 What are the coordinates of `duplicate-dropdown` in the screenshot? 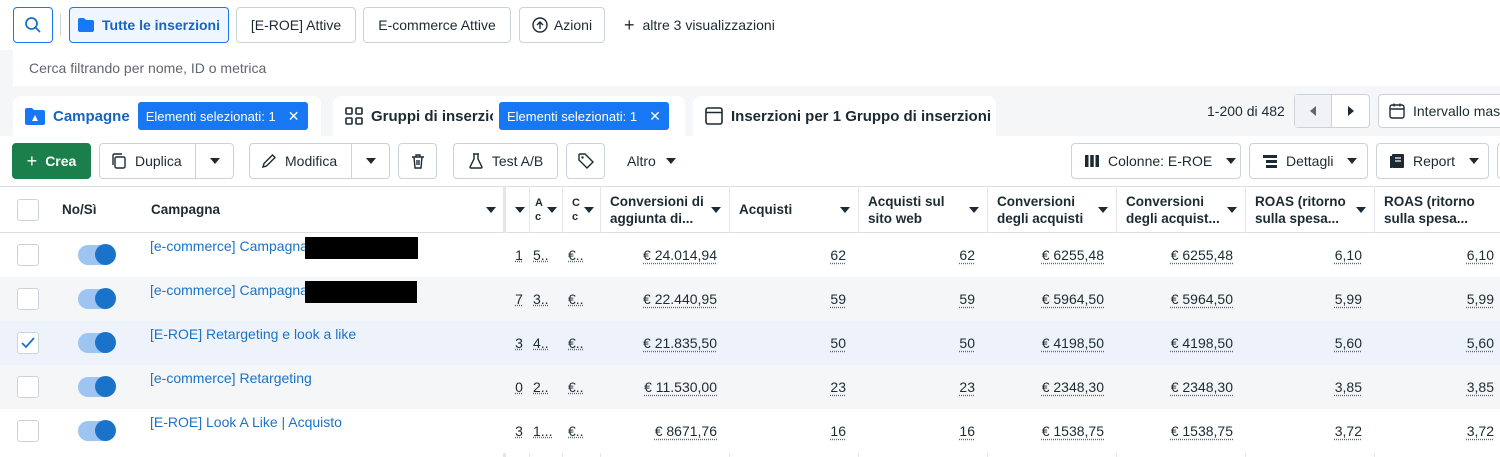 It's located at (214, 161).